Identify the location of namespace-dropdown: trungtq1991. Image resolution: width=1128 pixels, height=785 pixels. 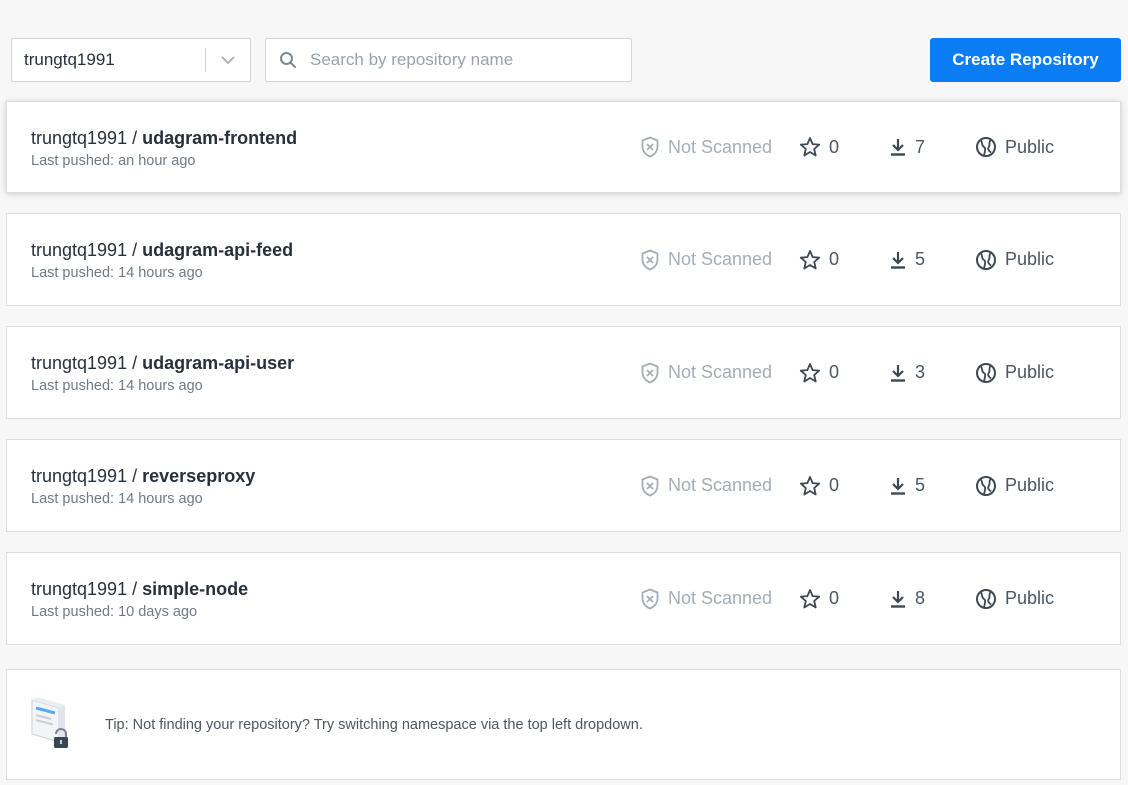
(131, 60).